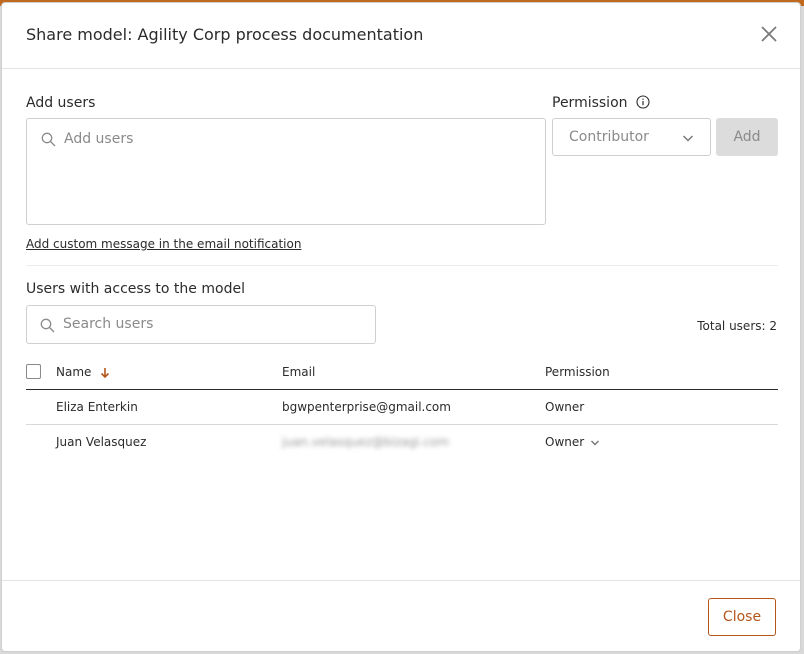  I want to click on footer-divider, so click(401, 580).